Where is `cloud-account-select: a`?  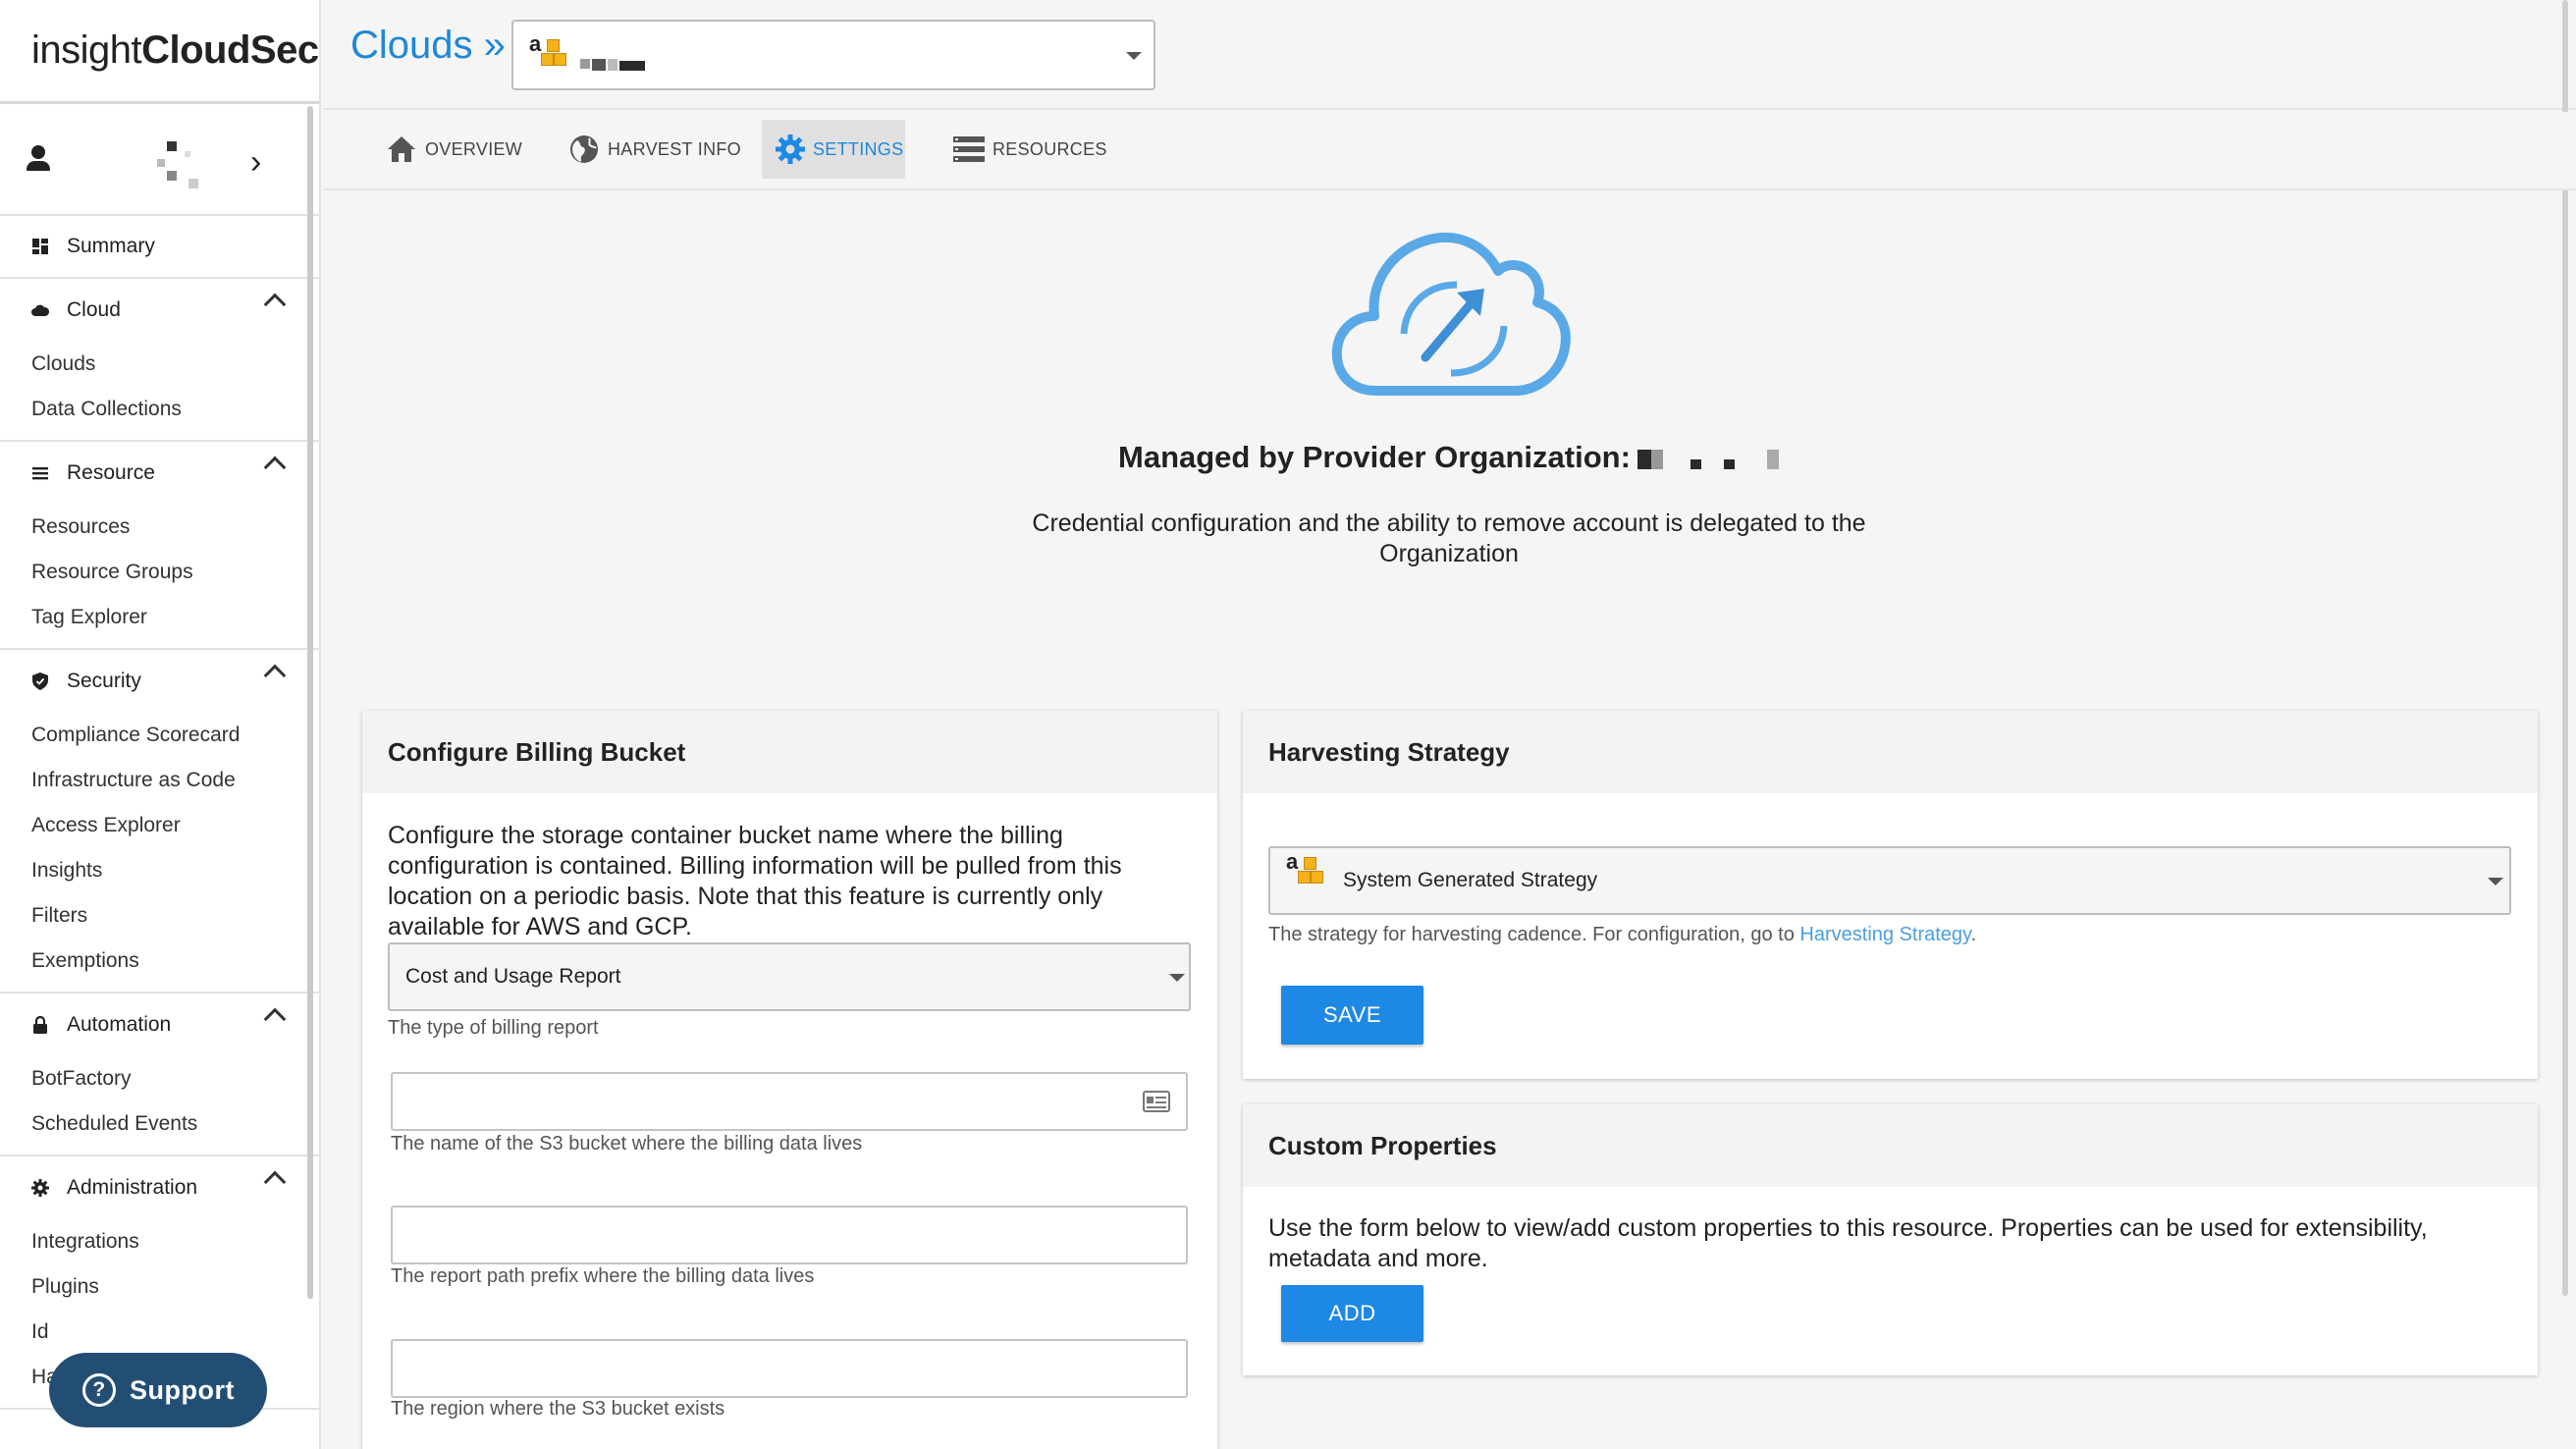
cloud-account-select: a is located at coordinates (833, 55).